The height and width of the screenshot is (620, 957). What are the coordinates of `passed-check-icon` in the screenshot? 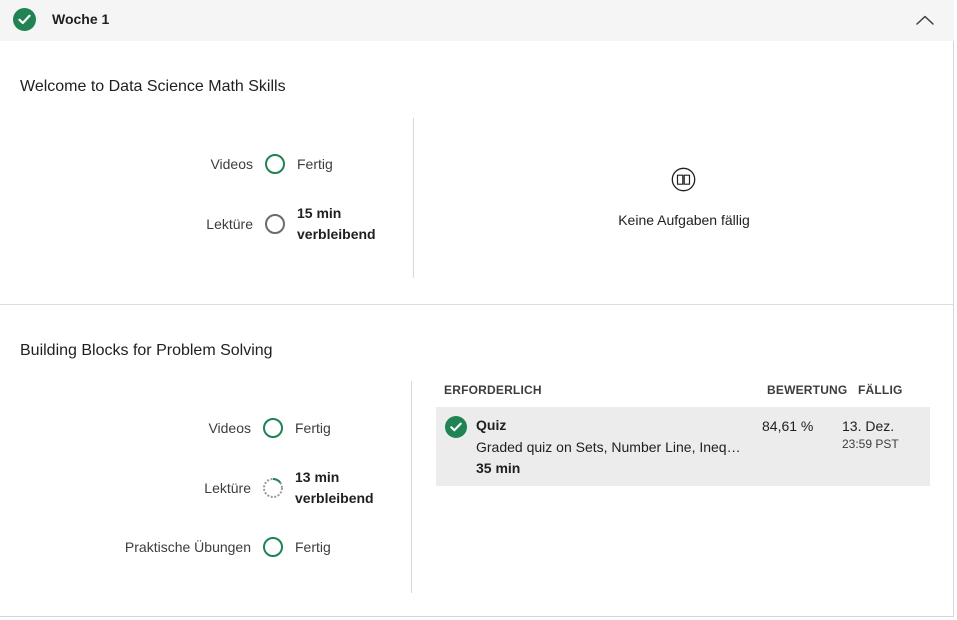 It's located at (456, 427).